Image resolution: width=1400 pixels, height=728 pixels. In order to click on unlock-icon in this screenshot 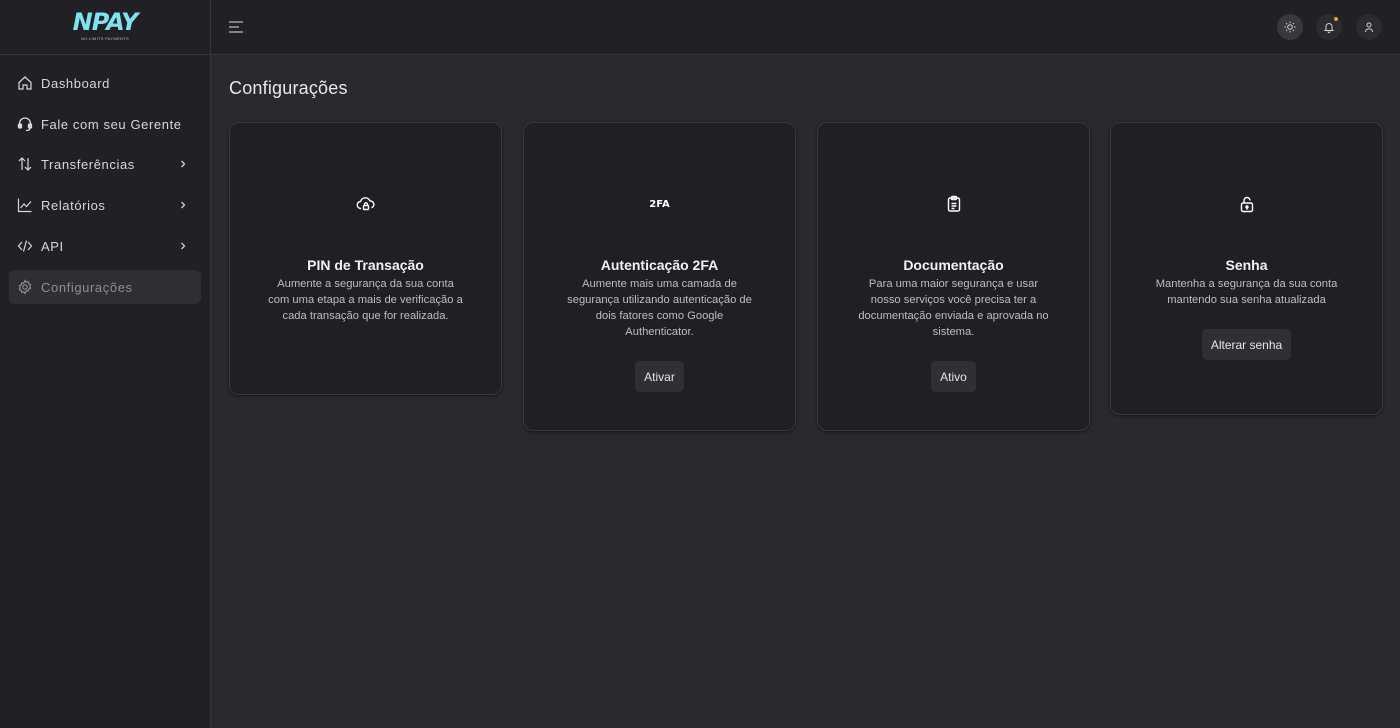, I will do `click(1247, 204)`.